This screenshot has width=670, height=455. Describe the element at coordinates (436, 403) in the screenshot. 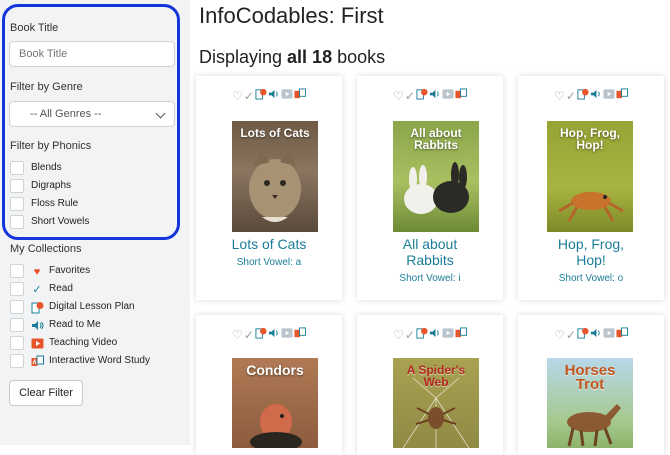

I see `book-cover-image: A Spider's Web` at that location.